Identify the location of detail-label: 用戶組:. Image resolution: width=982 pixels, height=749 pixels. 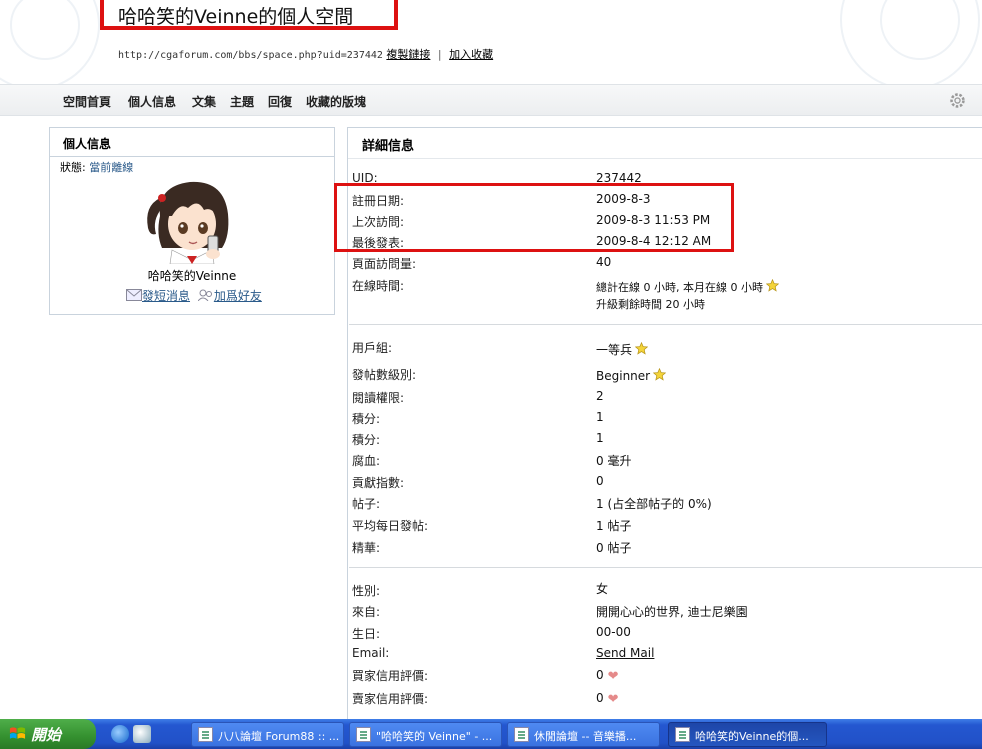
(372, 348).